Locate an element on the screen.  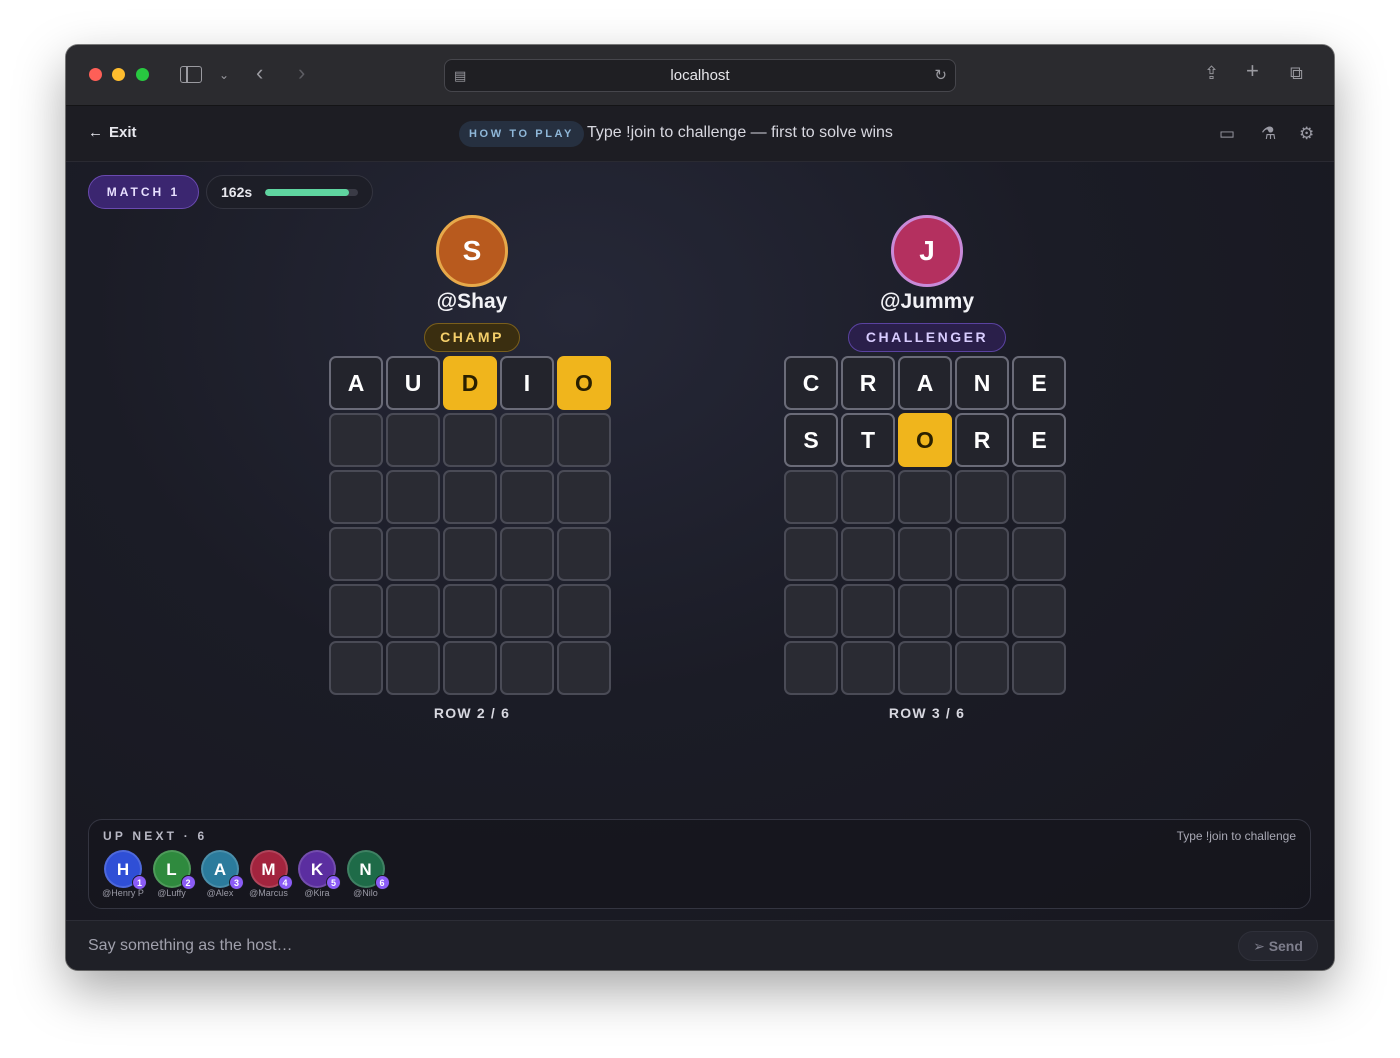
url-text: localhost is located at coordinates (700, 75).